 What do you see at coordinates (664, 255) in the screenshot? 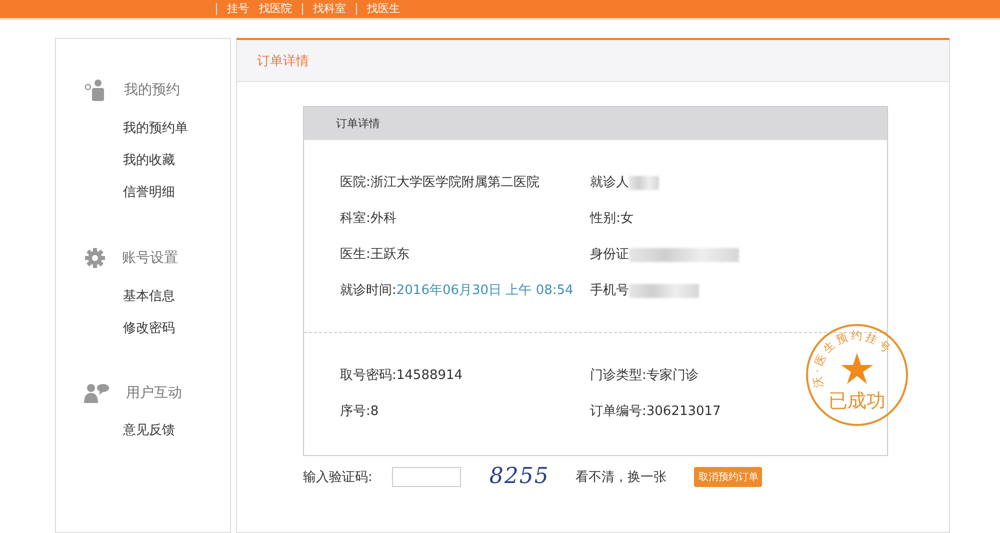
I see `detail-field: 身份证` at bounding box center [664, 255].